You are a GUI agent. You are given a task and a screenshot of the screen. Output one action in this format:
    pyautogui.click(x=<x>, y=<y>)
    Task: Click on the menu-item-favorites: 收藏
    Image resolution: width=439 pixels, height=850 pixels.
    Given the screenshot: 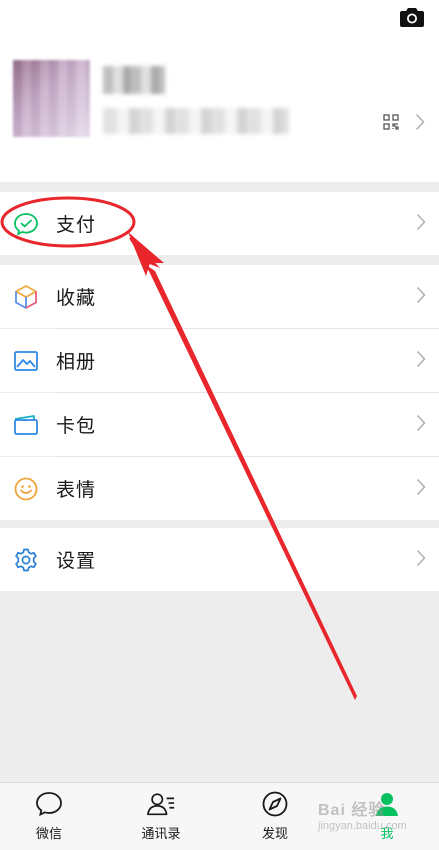 What is the action you would take?
    pyautogui.click(x=219, y=296)
    